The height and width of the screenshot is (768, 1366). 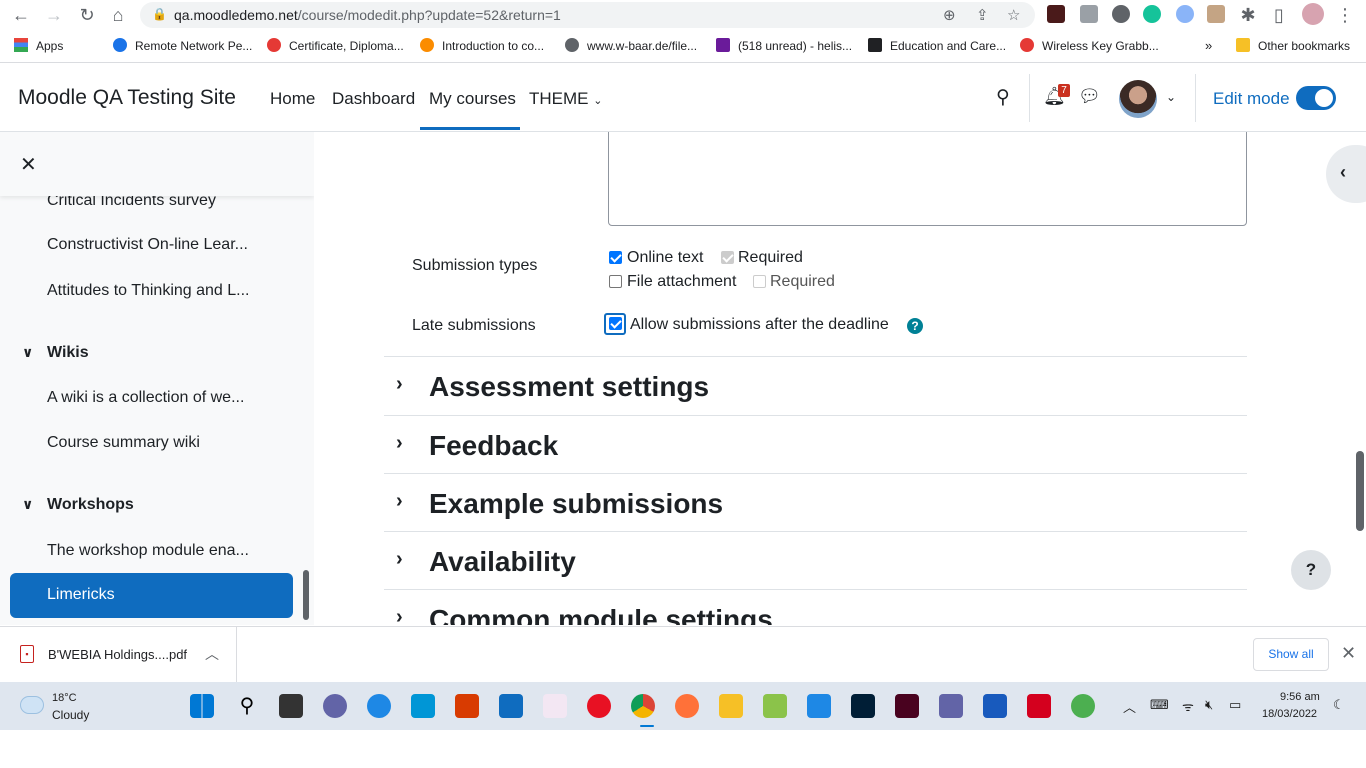 I want to click on puzzle-icon: ✱, so click(x=1248, y=15).